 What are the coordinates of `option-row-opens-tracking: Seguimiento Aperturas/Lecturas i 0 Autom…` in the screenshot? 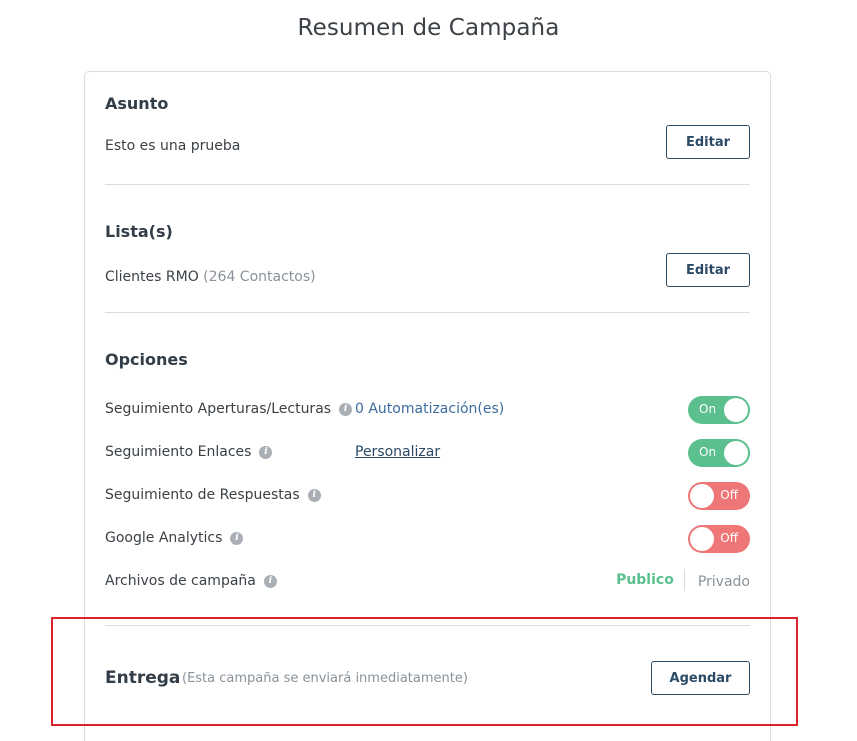 It's located at (427, 410).